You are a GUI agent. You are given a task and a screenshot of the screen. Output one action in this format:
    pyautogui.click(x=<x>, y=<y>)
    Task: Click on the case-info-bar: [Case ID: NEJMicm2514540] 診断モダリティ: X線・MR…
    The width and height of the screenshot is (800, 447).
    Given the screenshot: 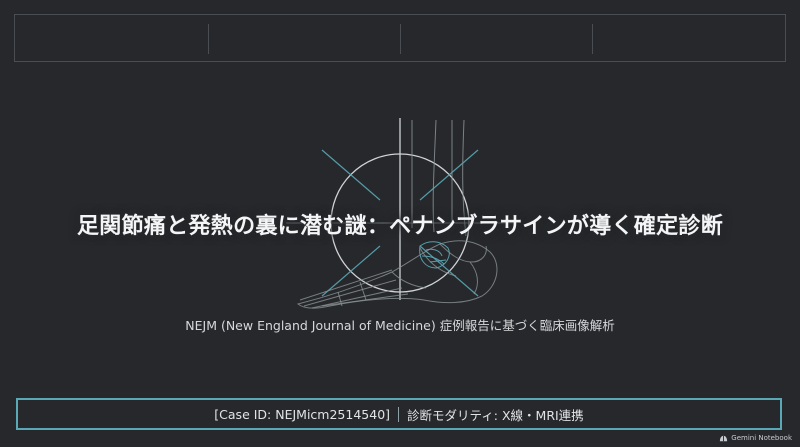 What is the action you would take?
    pyautogui.click(x=399, y=414)
    